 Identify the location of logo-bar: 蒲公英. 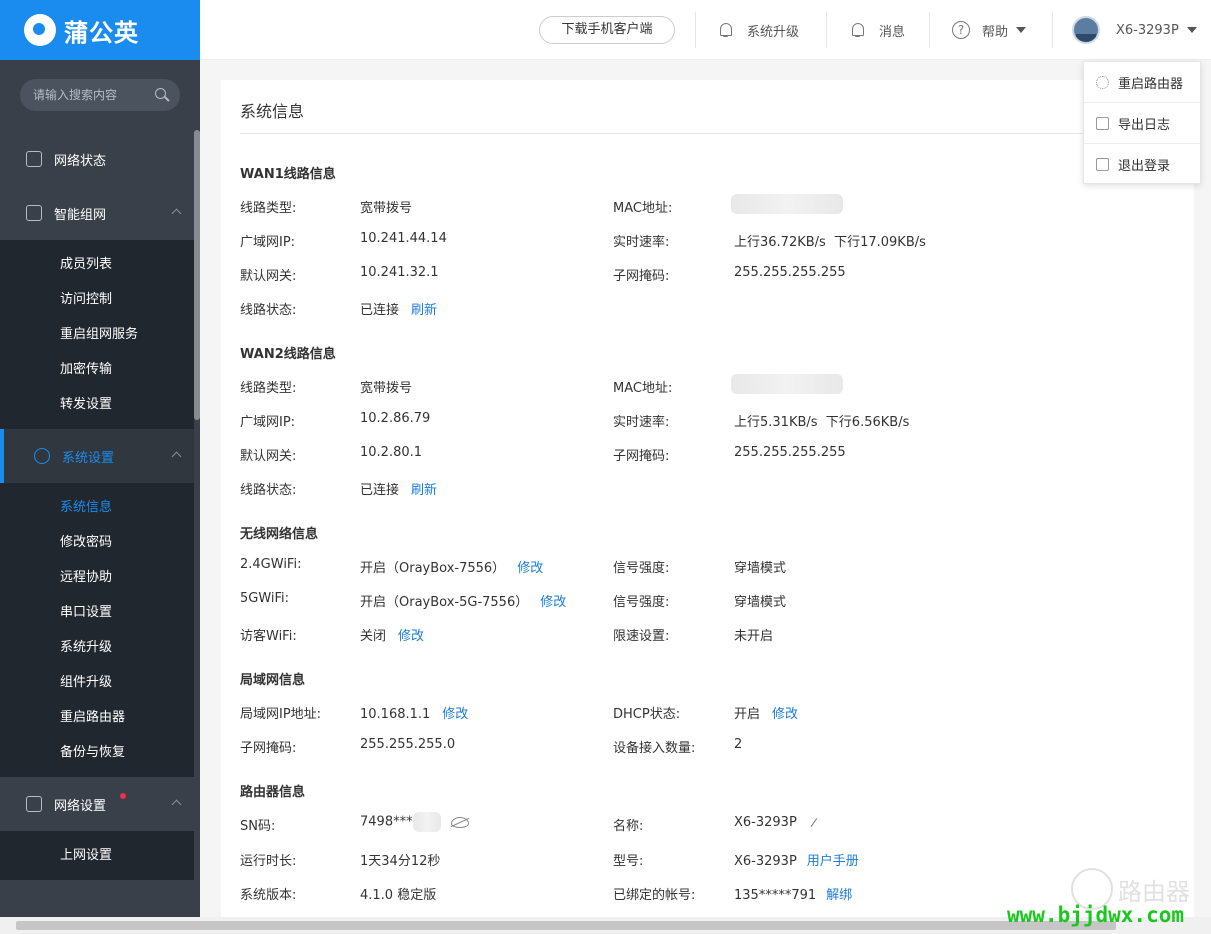
(100, 30).